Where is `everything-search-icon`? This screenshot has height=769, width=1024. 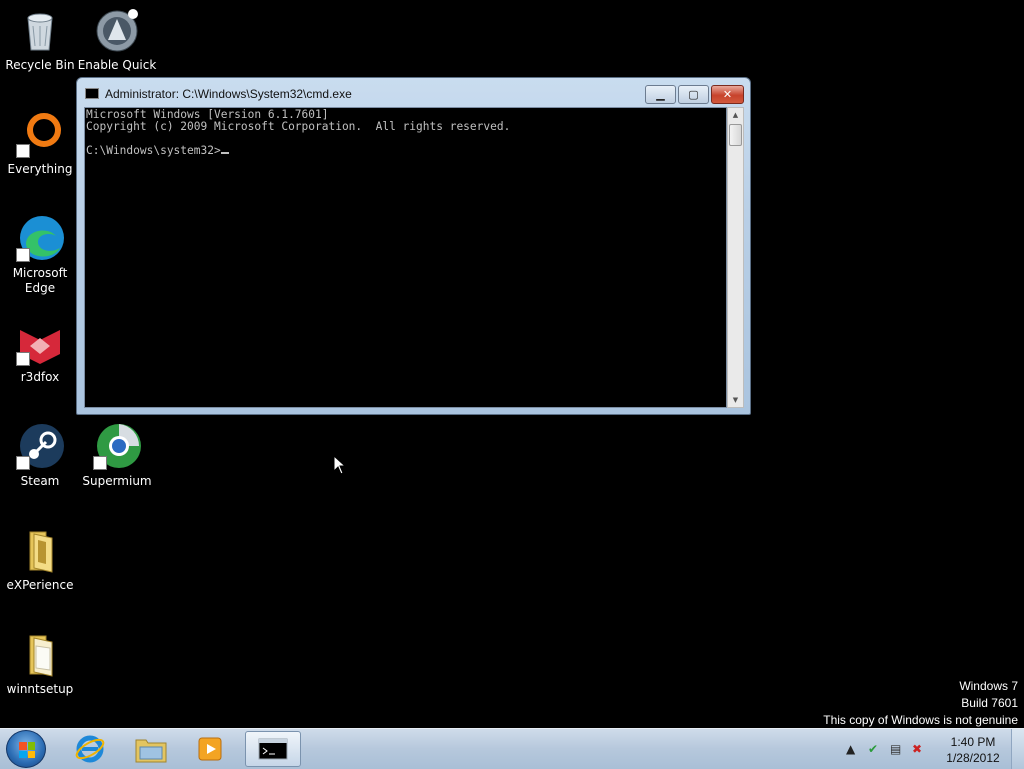 everything-search-icon is located at coordinates (40, 134).